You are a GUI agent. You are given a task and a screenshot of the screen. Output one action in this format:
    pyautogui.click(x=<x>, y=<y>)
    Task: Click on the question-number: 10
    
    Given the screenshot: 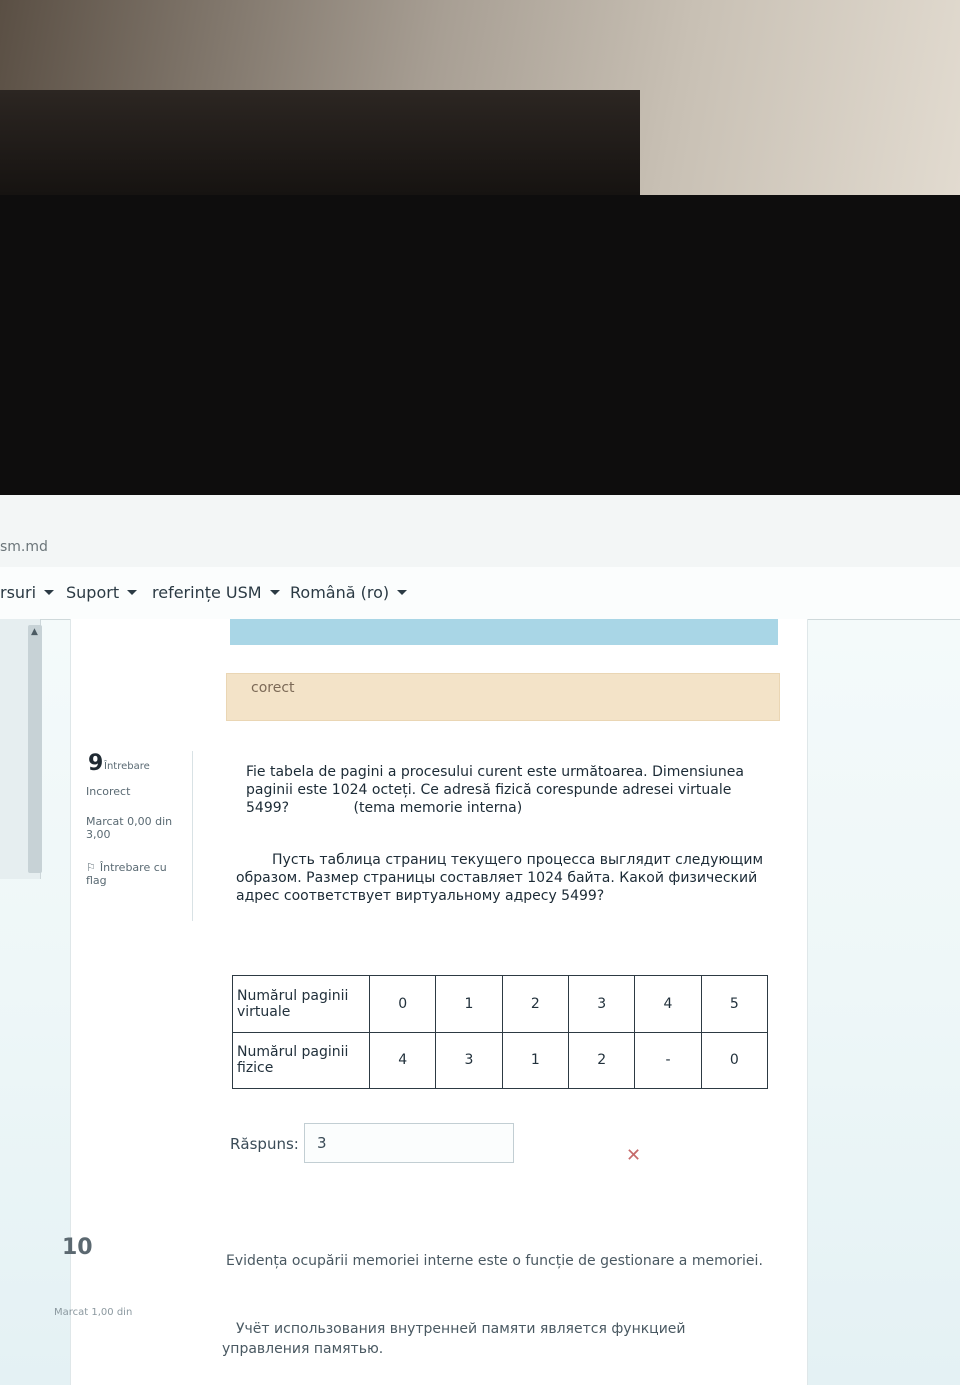 What is the action you would take?
    pyautogui.click(x=77, y=1247)
    